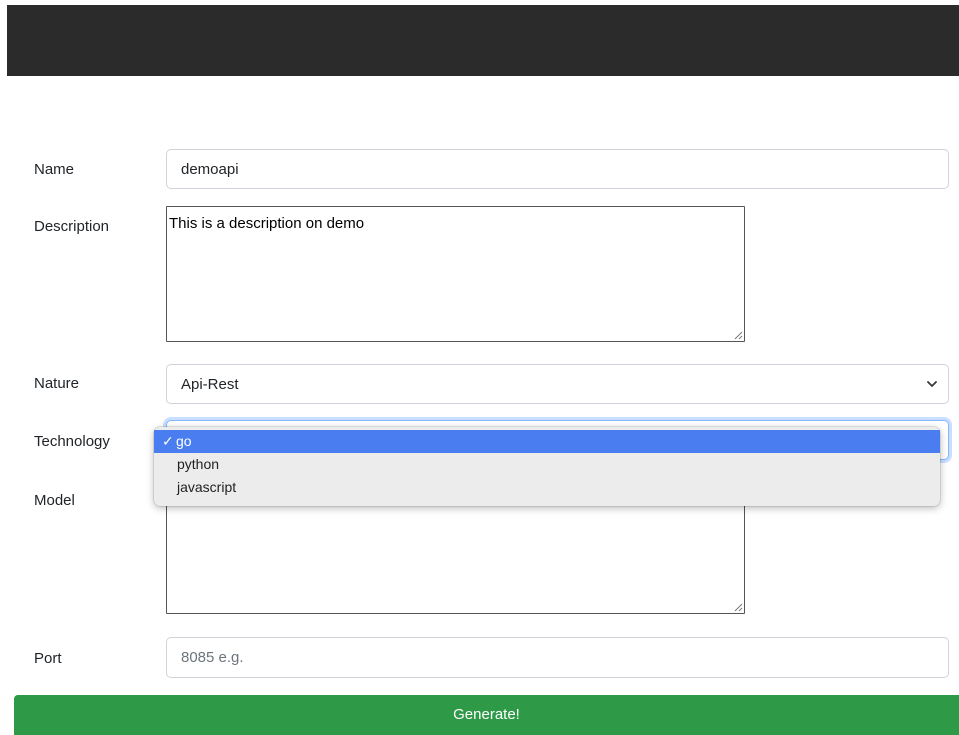 This screenshot has width=959, height=735. I want to click on port-label: Port, so click(48, 658).